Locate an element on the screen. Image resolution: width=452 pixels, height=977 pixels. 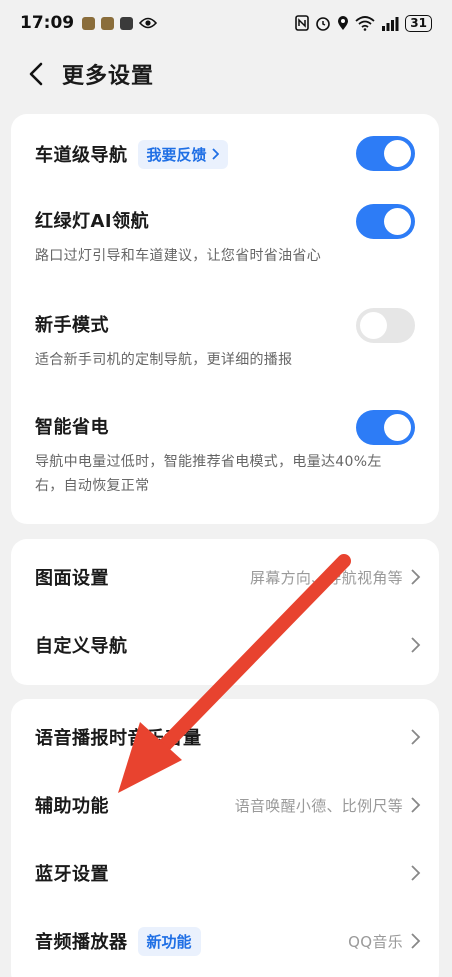
novice-mode-row: 新手模式 适合新手司机的定制导航，更详细的播报 is located at coordinates (163, 340).